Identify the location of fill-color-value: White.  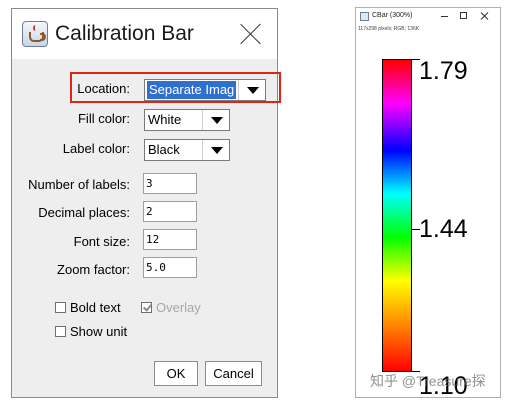
(165, 119).